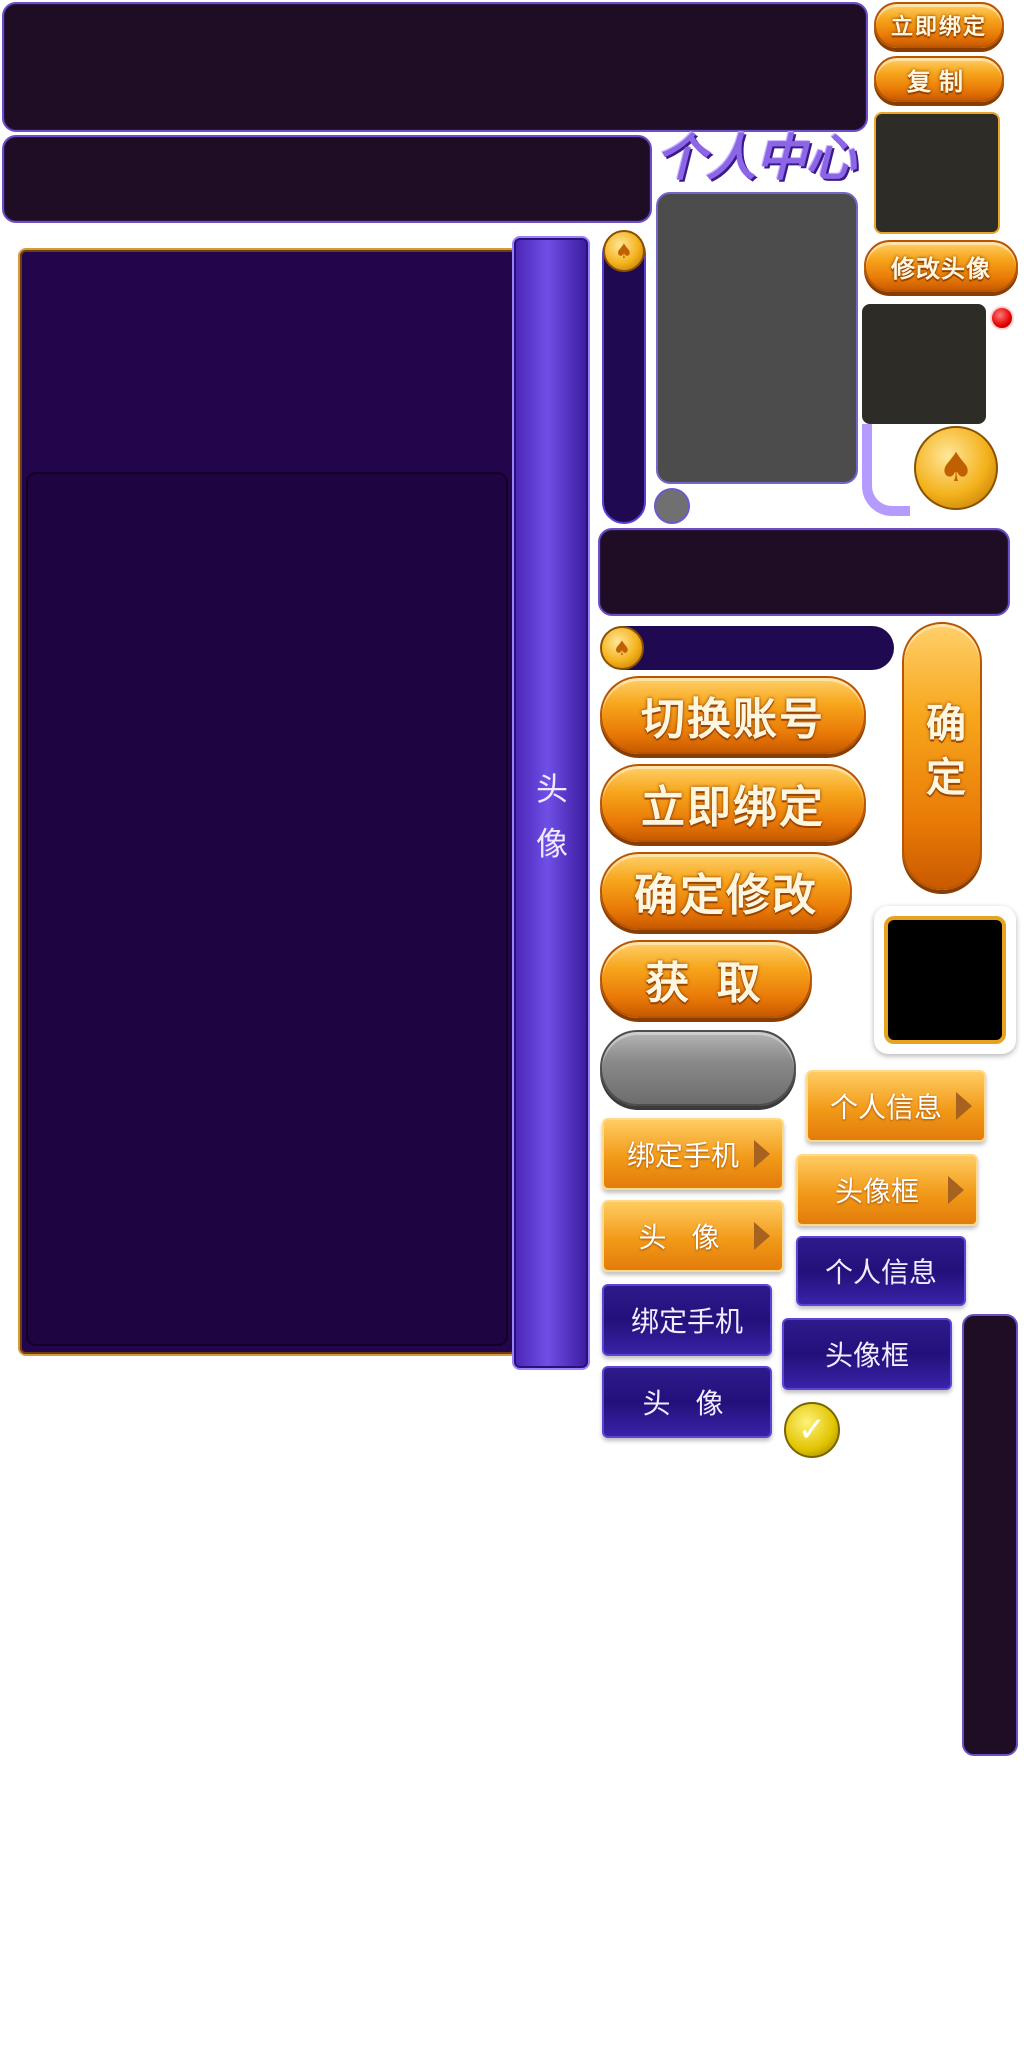  I want to click on avatar-frame-preview, so click(945, 980).